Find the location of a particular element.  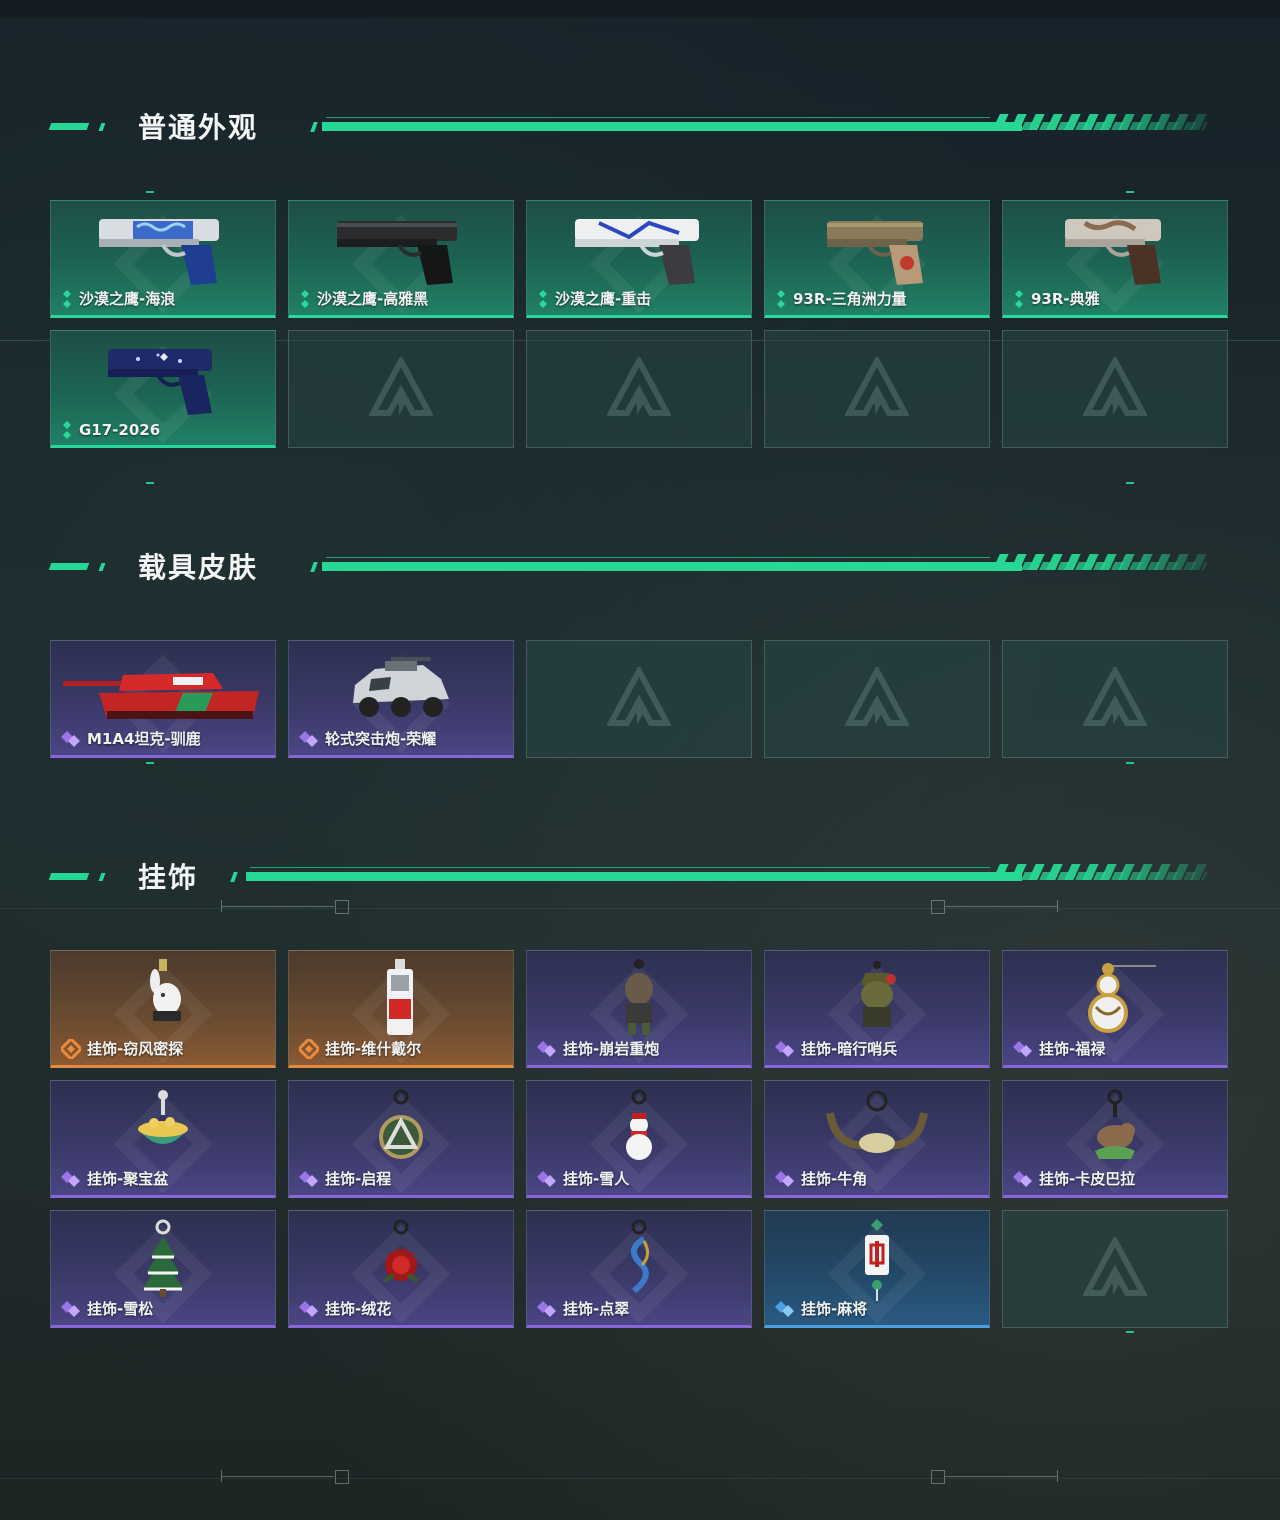

item-name: 93R-典雅 is located at coordinates (1065, 299).